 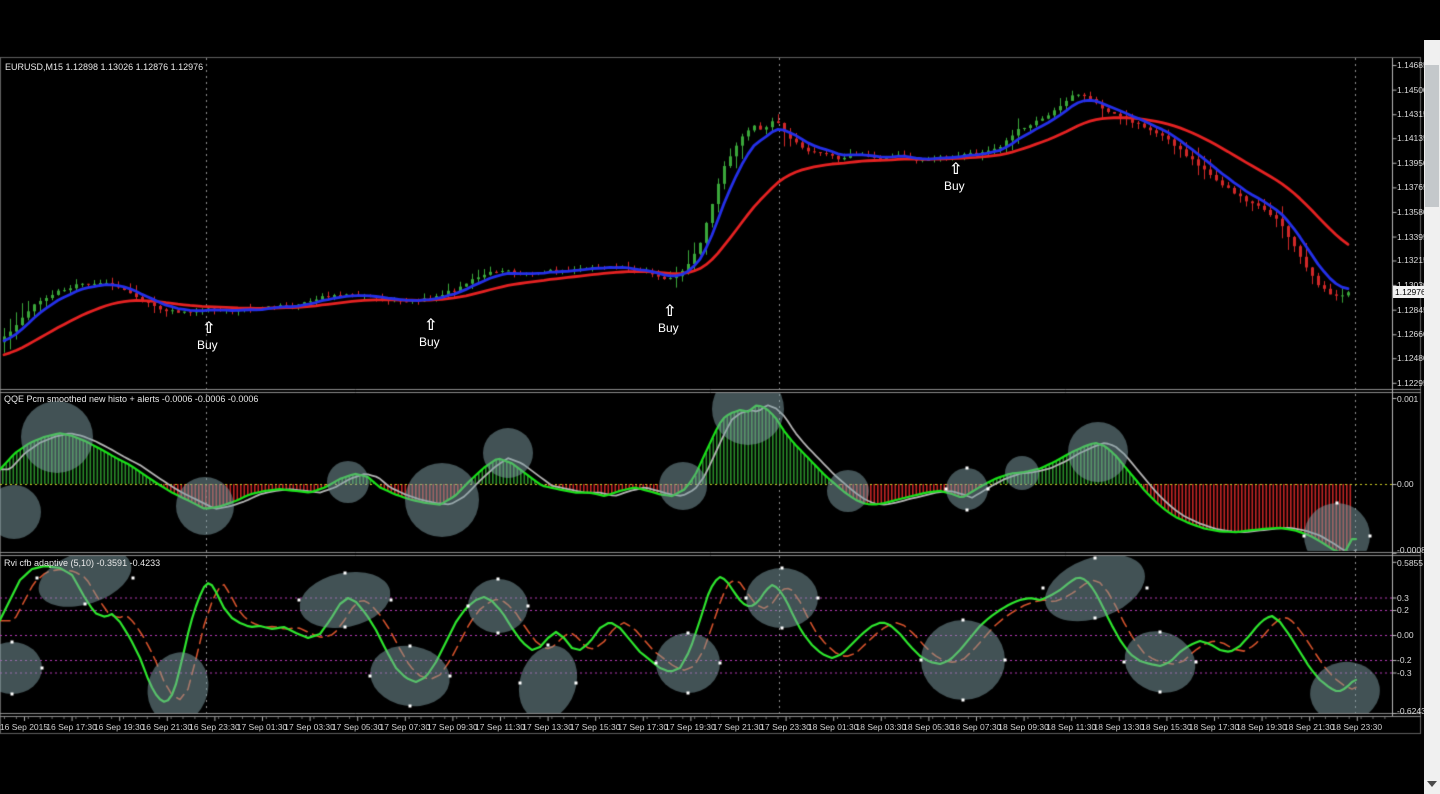 What do you see at coordinates (357, 727) in the screenshot?
I see `time-tick-label: 17 Sep 05:30` at bounding box center [357, 727].